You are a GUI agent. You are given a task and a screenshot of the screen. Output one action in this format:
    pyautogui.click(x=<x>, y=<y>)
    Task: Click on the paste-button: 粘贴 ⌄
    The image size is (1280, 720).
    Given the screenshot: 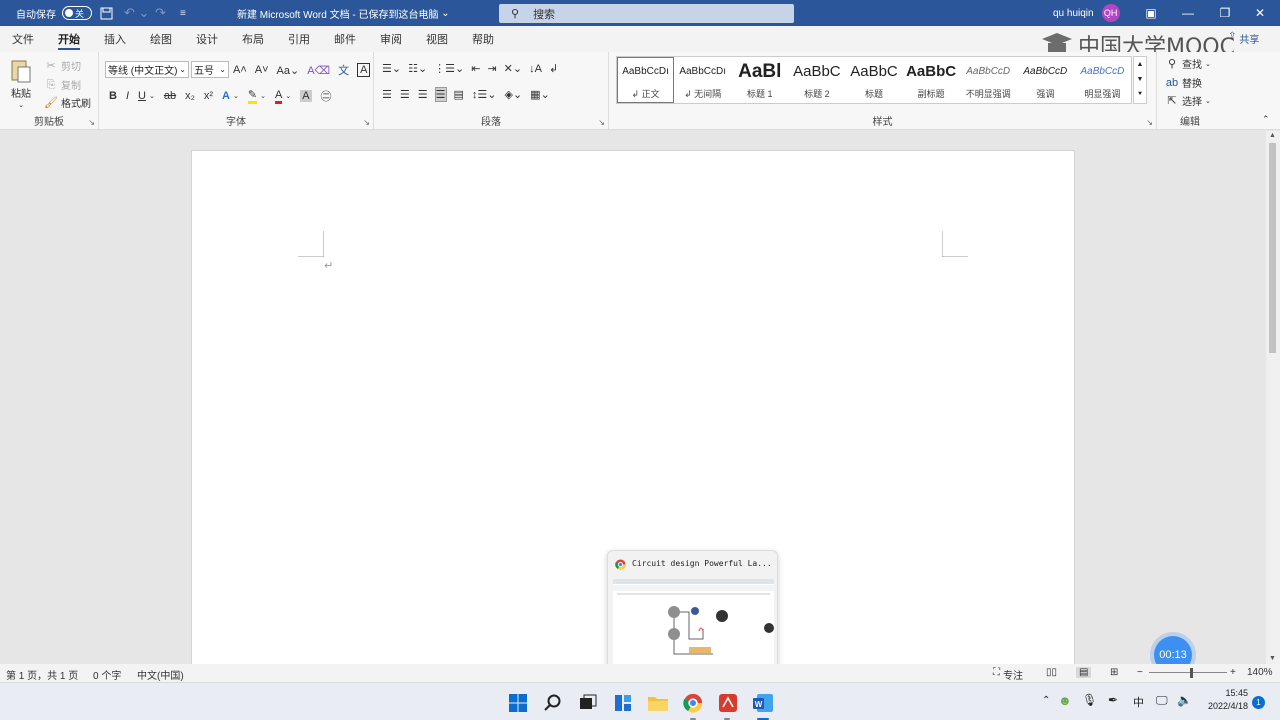 What is the action you would take?
    pyautogui.click(x=21, y=83)
    